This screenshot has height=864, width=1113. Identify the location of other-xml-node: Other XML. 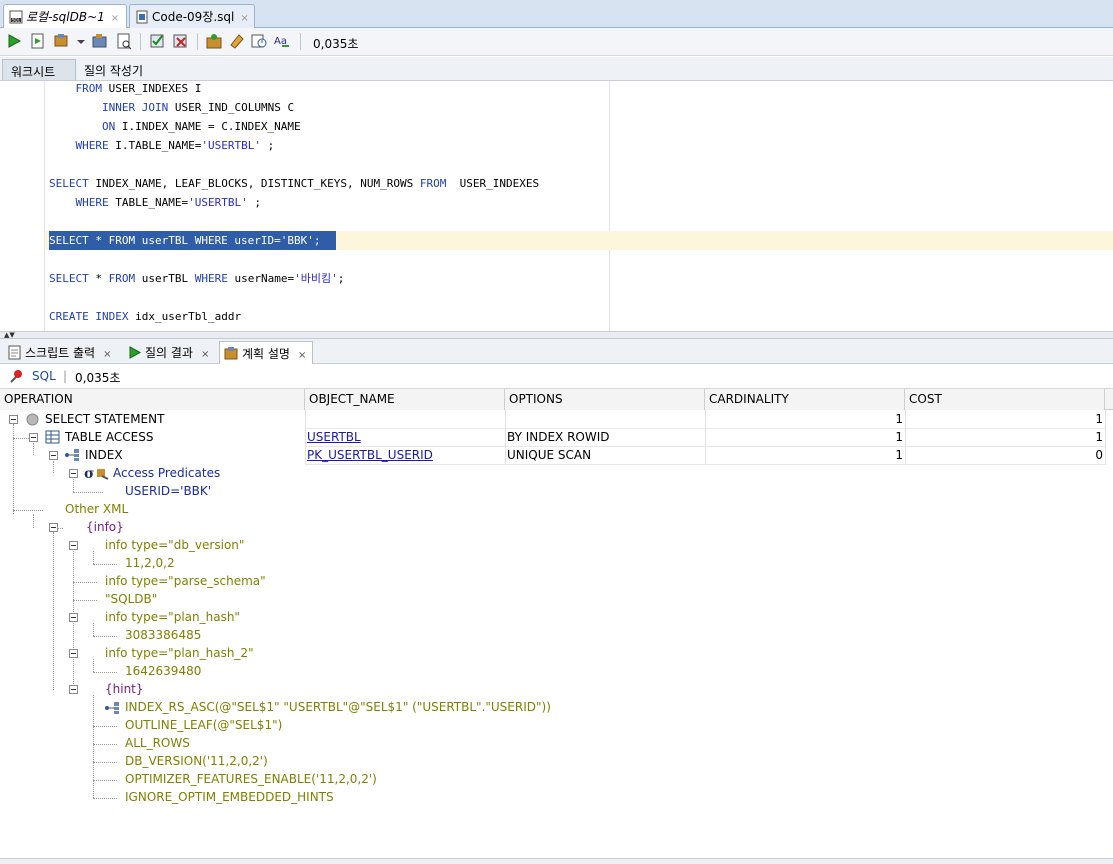
(96, 509).